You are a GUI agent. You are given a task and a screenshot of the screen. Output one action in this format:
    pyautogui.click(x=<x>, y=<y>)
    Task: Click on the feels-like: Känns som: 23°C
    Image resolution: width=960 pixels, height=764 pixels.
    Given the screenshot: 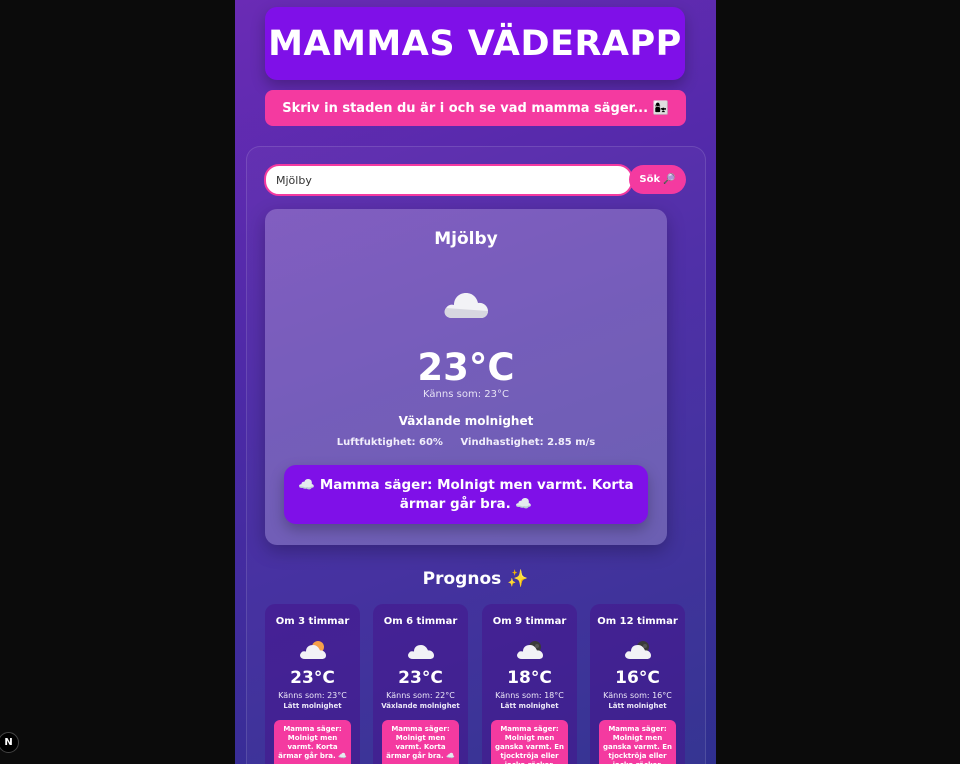 What is the action you would take?
    pyautogui.click(x=466, y=394)
    